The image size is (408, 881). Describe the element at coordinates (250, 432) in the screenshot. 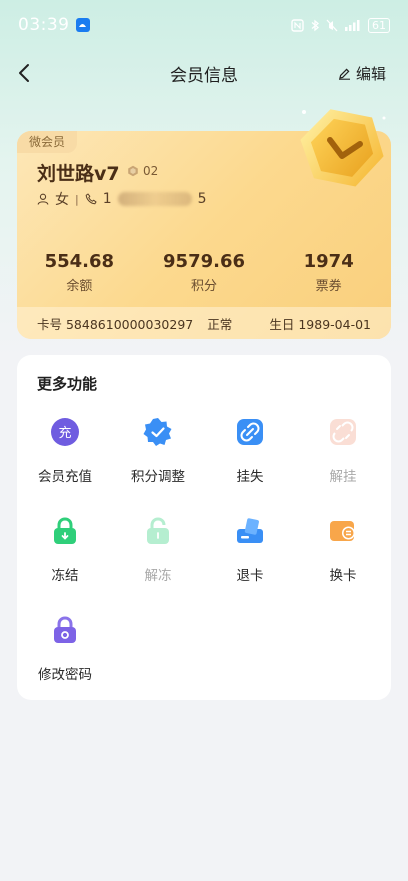

I see `link-icon` at that location.